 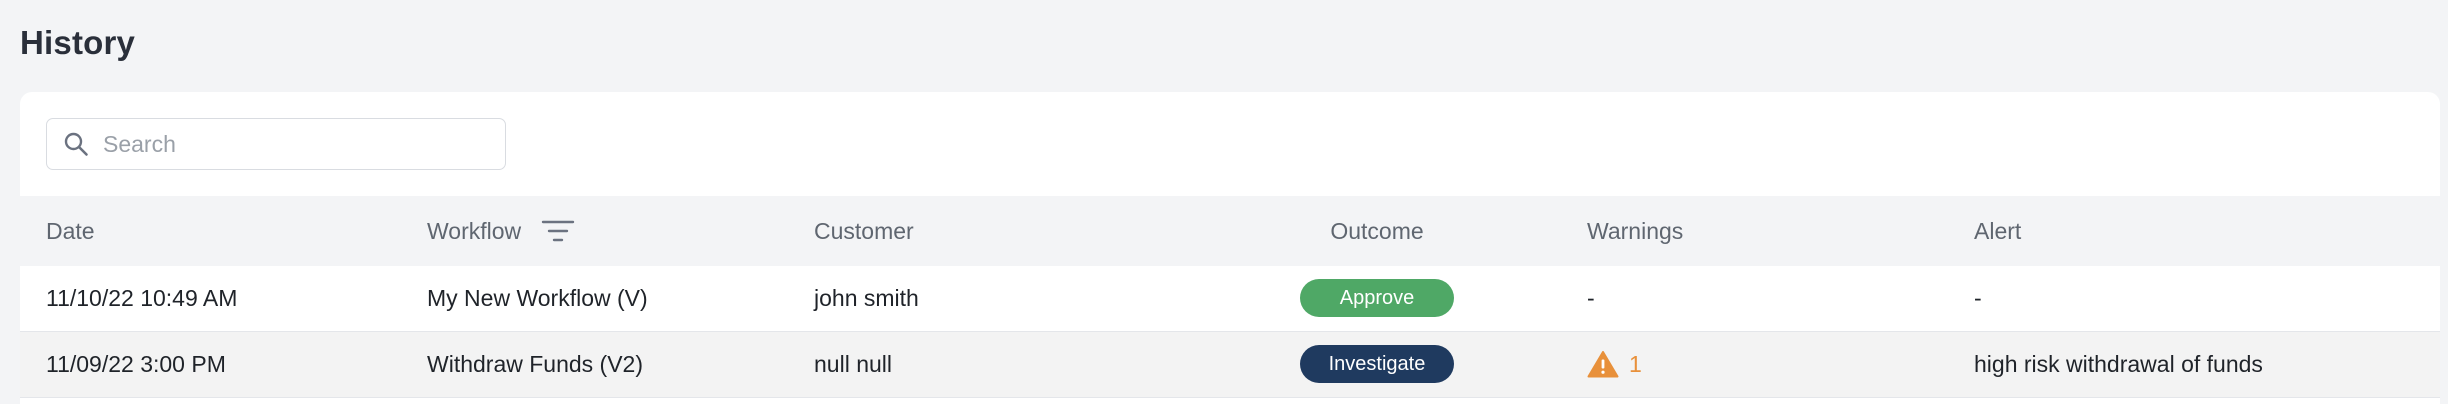 What do you see at coordinates (864, 230) in the screenshot?
I see `column-header-customer: Customer` at bounding box center [864, 230].